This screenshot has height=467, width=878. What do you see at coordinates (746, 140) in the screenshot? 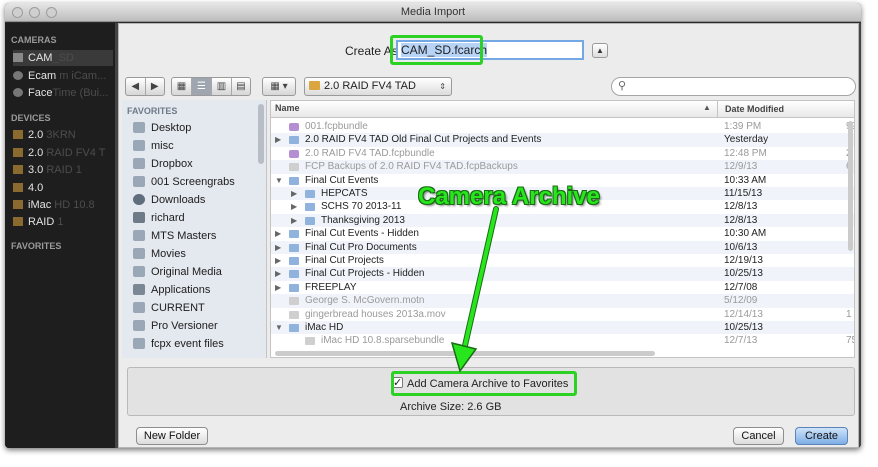
I see `file-date: Yesterday` at bounding box center [746, 140].